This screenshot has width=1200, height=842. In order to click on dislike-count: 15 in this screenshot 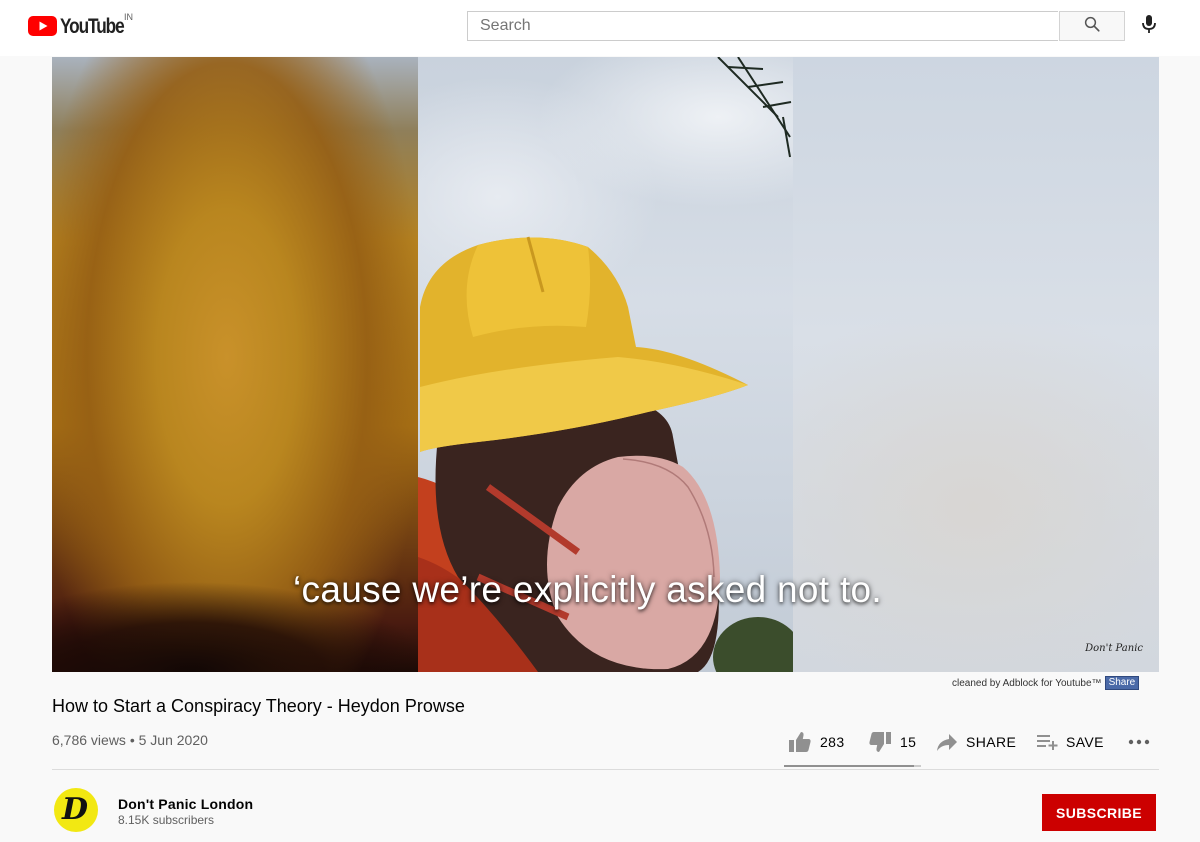, I will do `click(908, 742)`.